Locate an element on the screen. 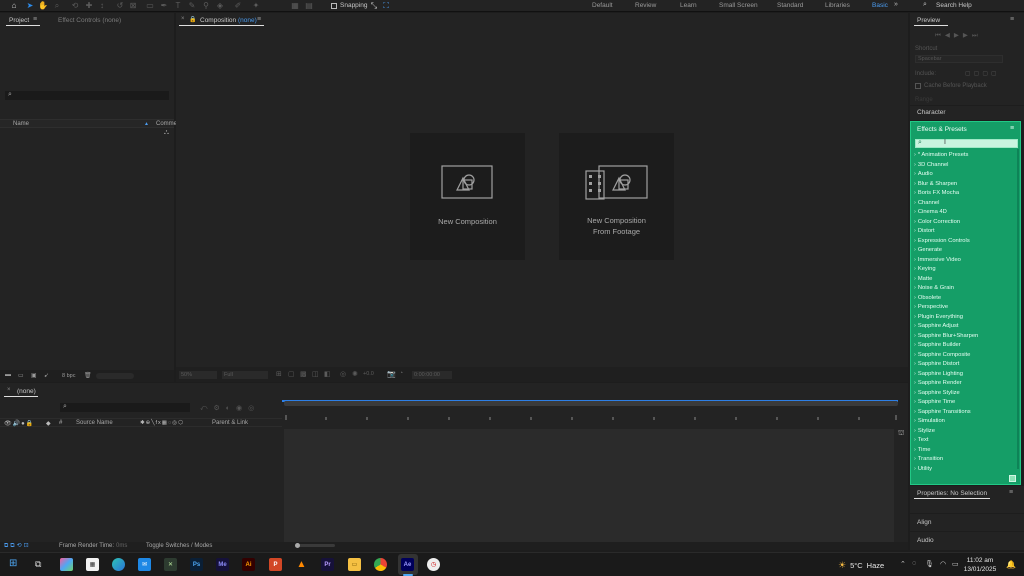 This screenshot has height=576, width=1024. time-ruler is located at coordinates (591, 418).